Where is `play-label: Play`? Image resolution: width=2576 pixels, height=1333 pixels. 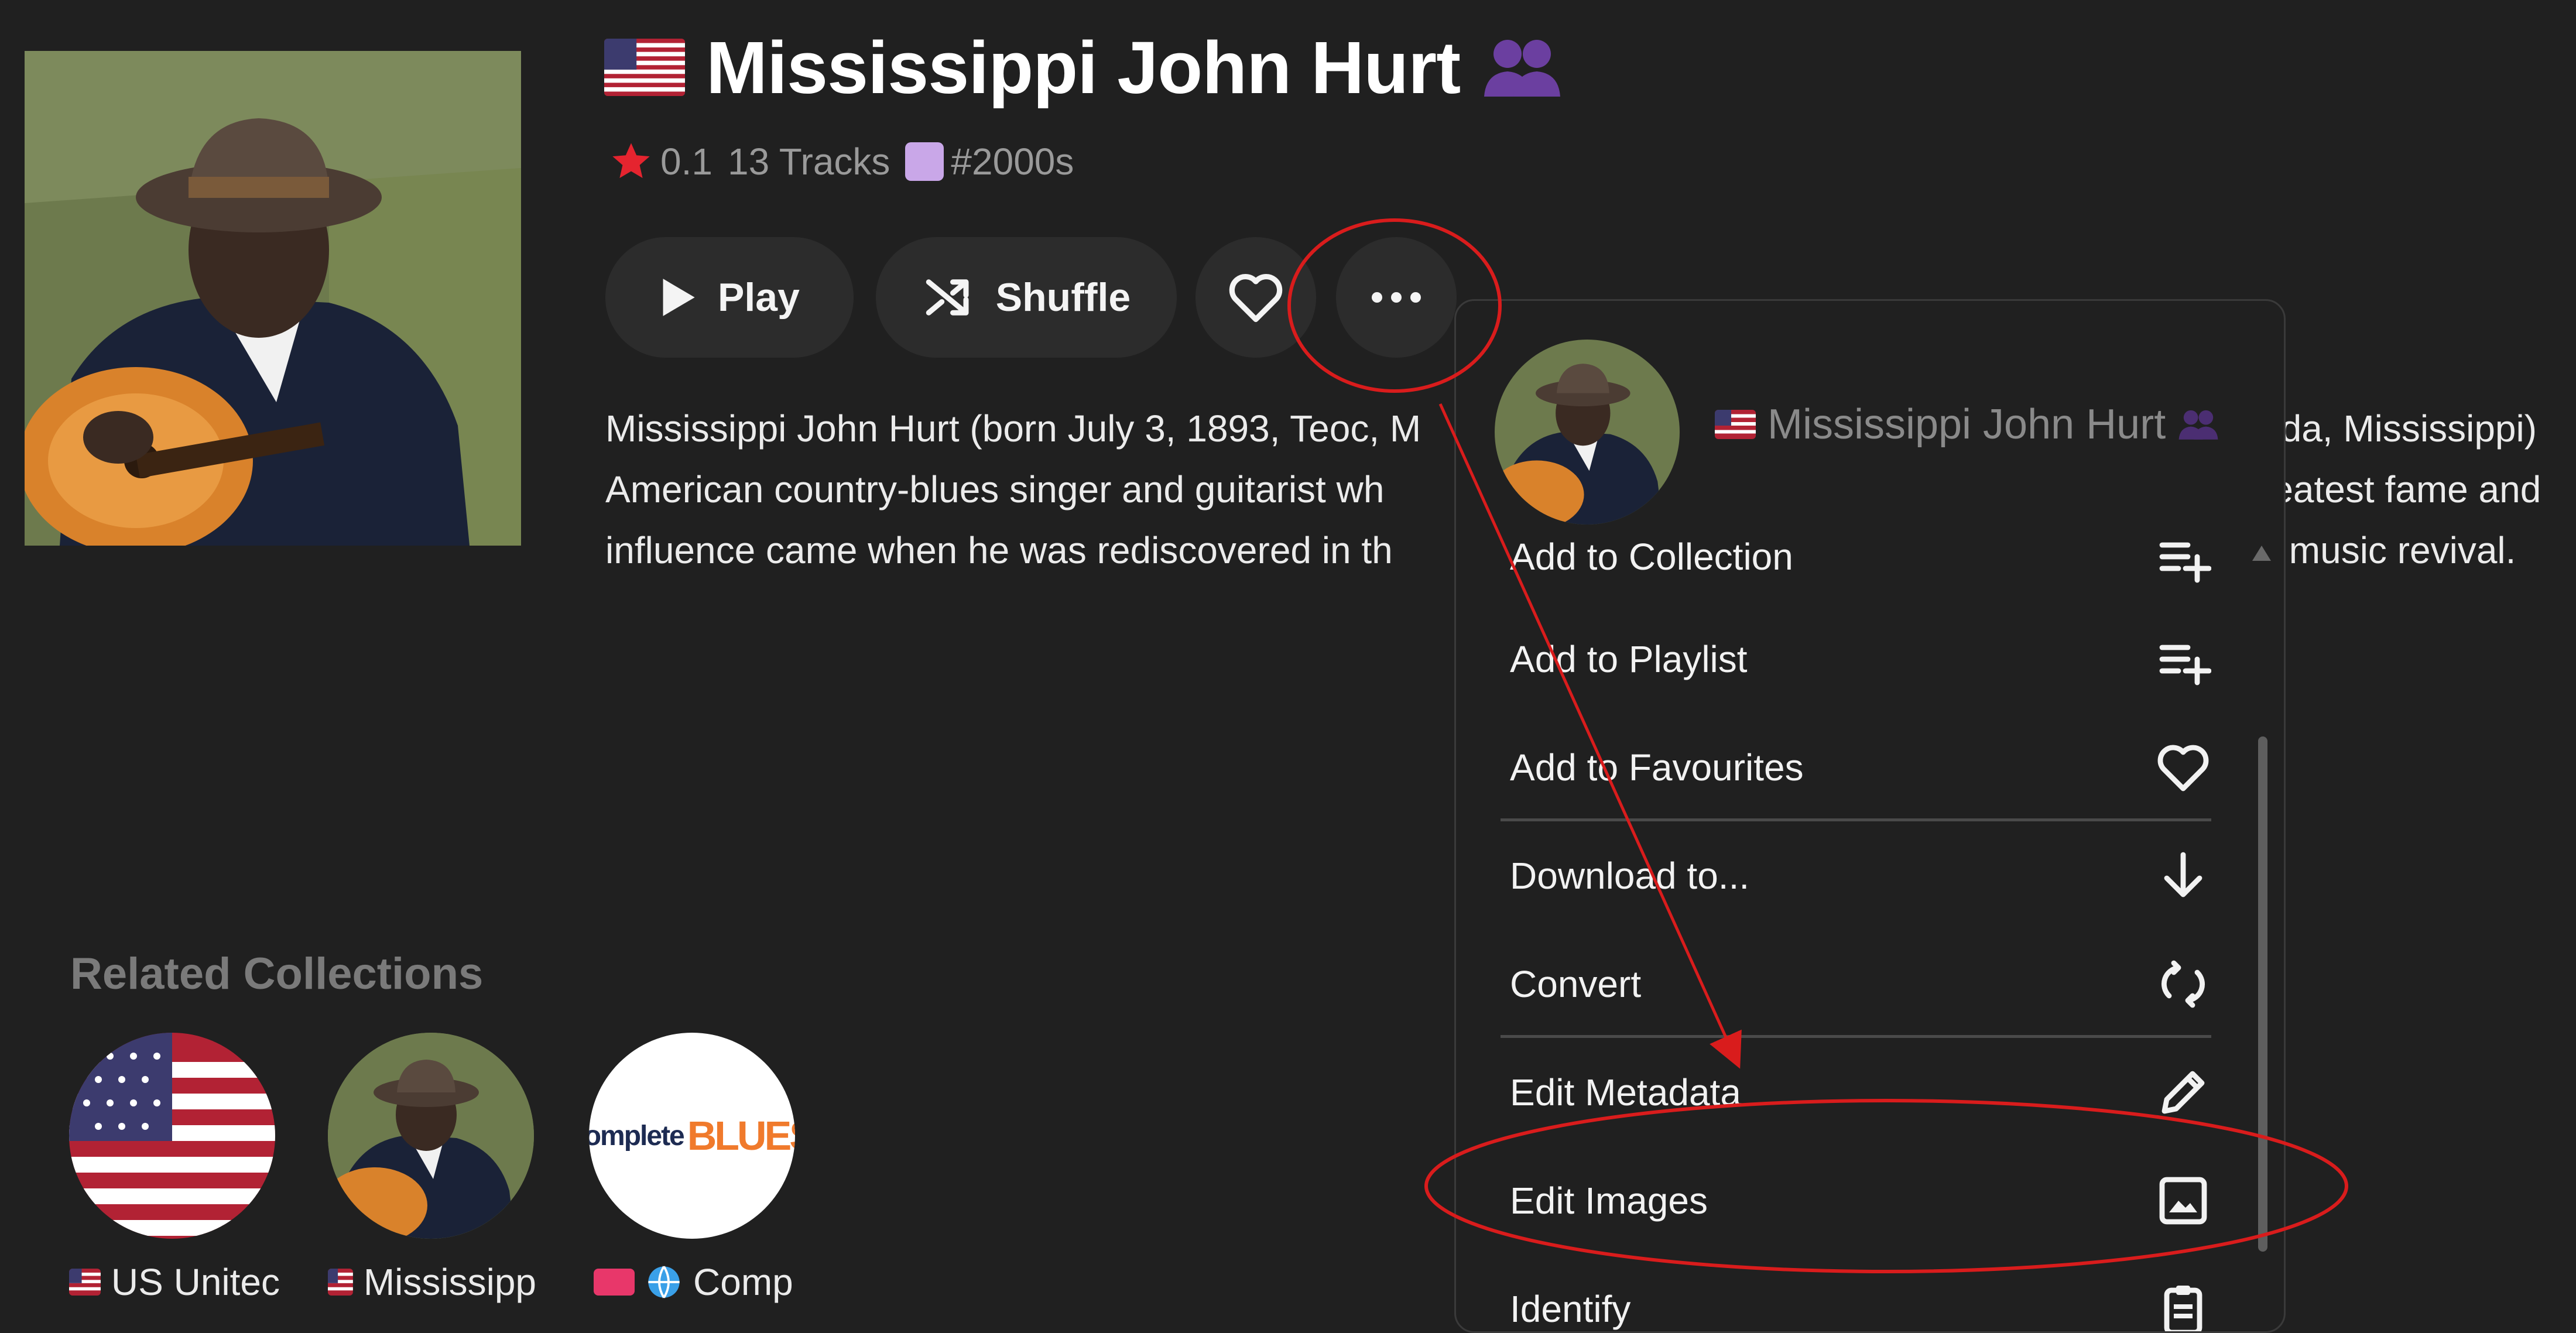
play-label: Play is located at coordinates (759, 297).